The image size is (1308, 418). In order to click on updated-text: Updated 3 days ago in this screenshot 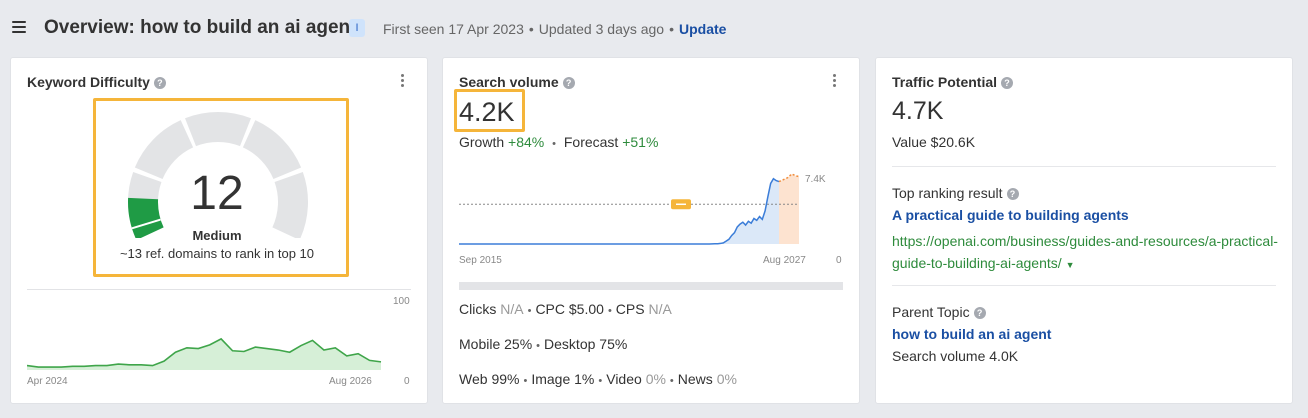, I will do `click(601, 29)`.